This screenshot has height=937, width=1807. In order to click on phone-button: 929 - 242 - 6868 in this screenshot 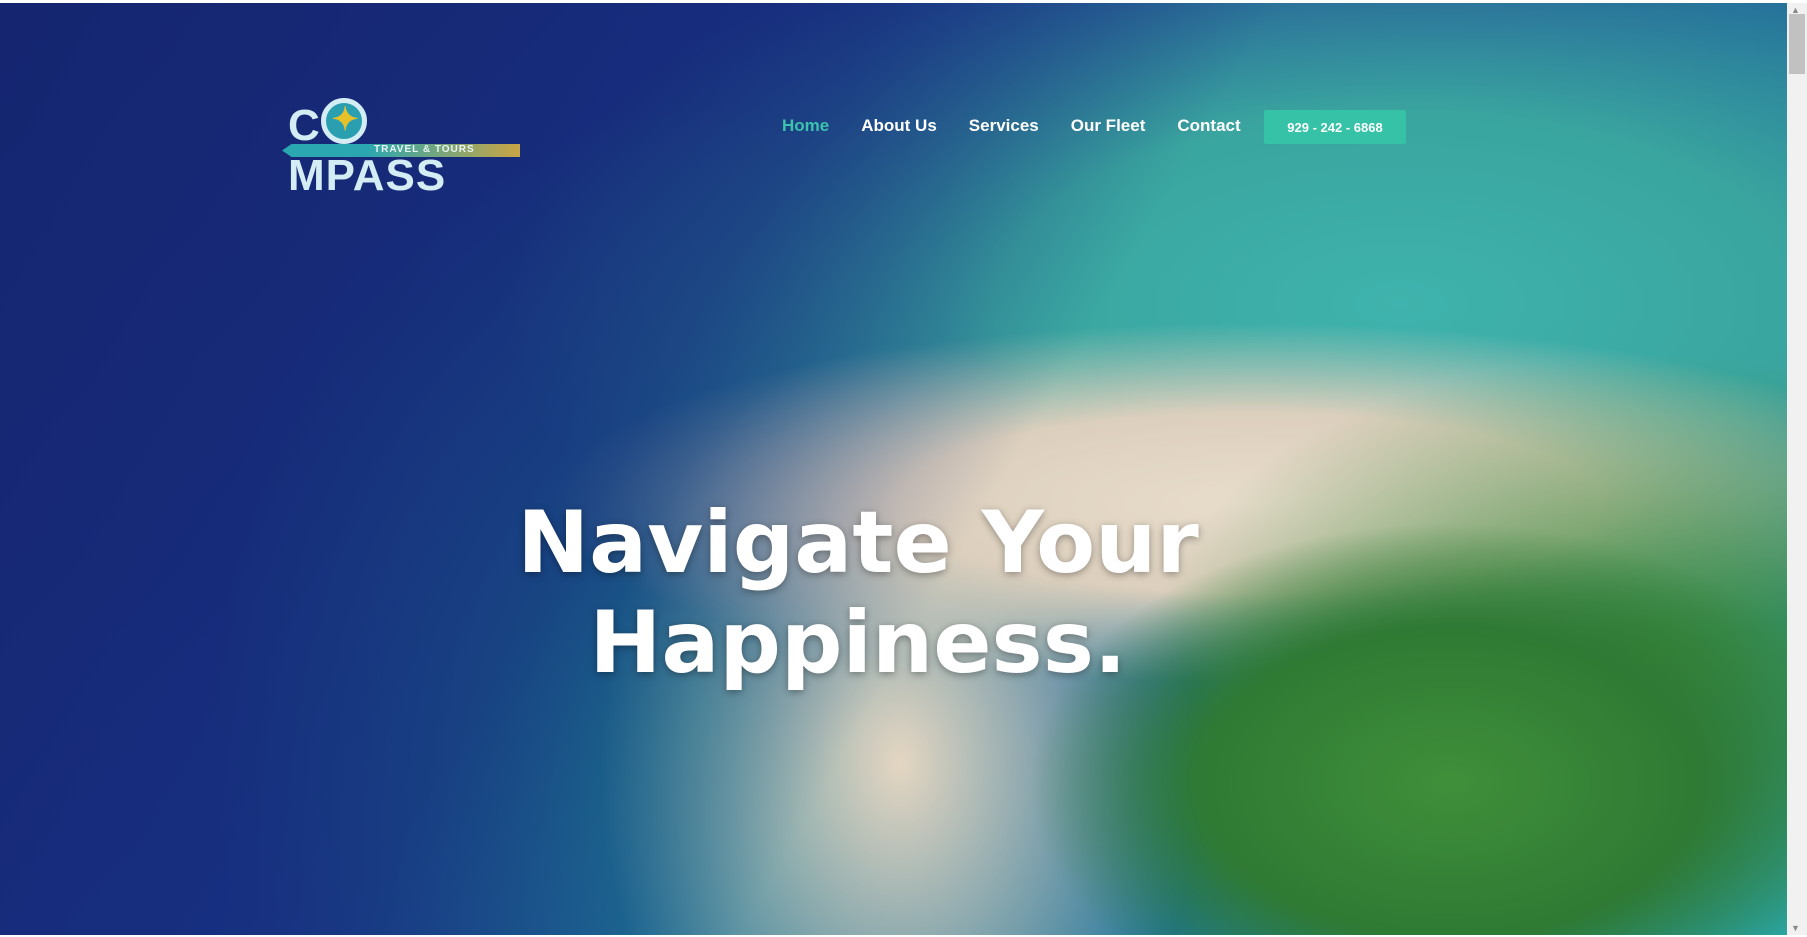, I will do `click(1335, 127)`.